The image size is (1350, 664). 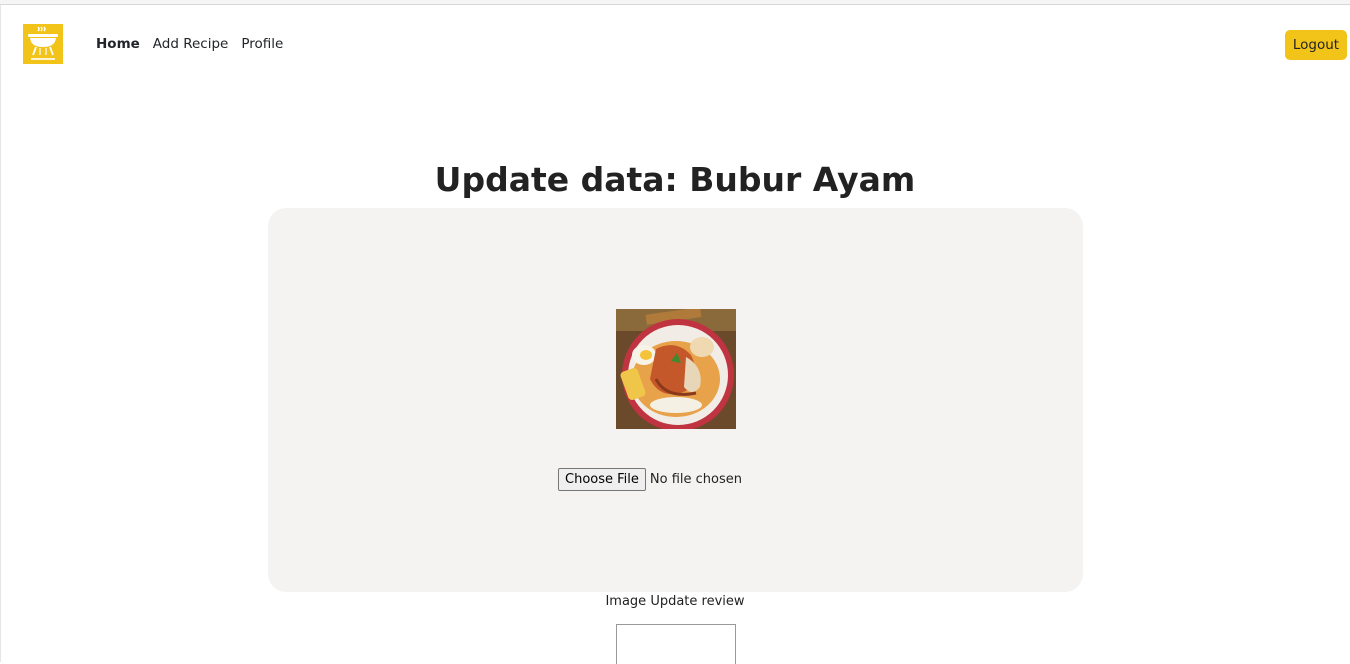 I want to click on file-input: Choose File No file chosen, so click(x=650, y=479).